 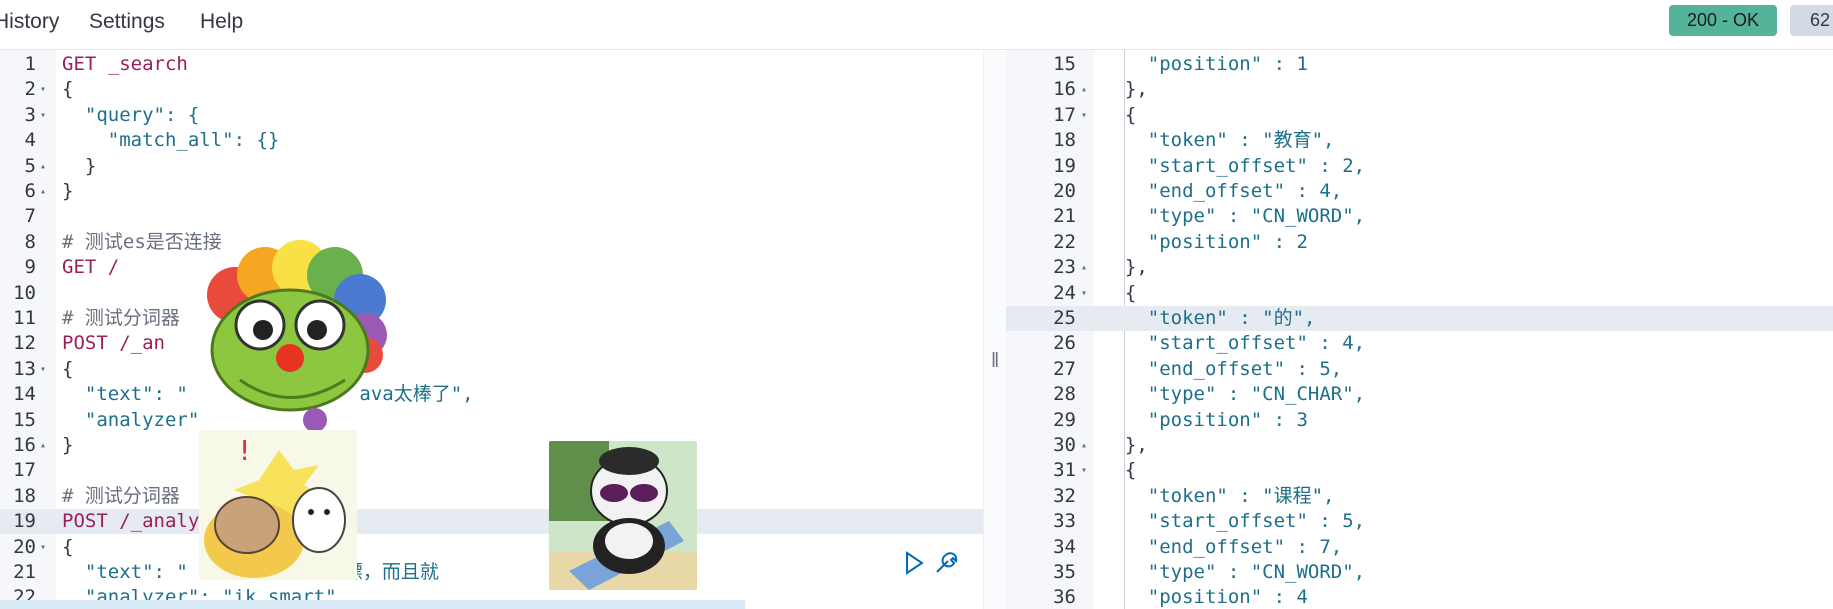 What do you see at coordinates (1419, 293) in the screenshot?
I see `response-code-line: 24 ▾ {` at bounding box center [1419, 293].